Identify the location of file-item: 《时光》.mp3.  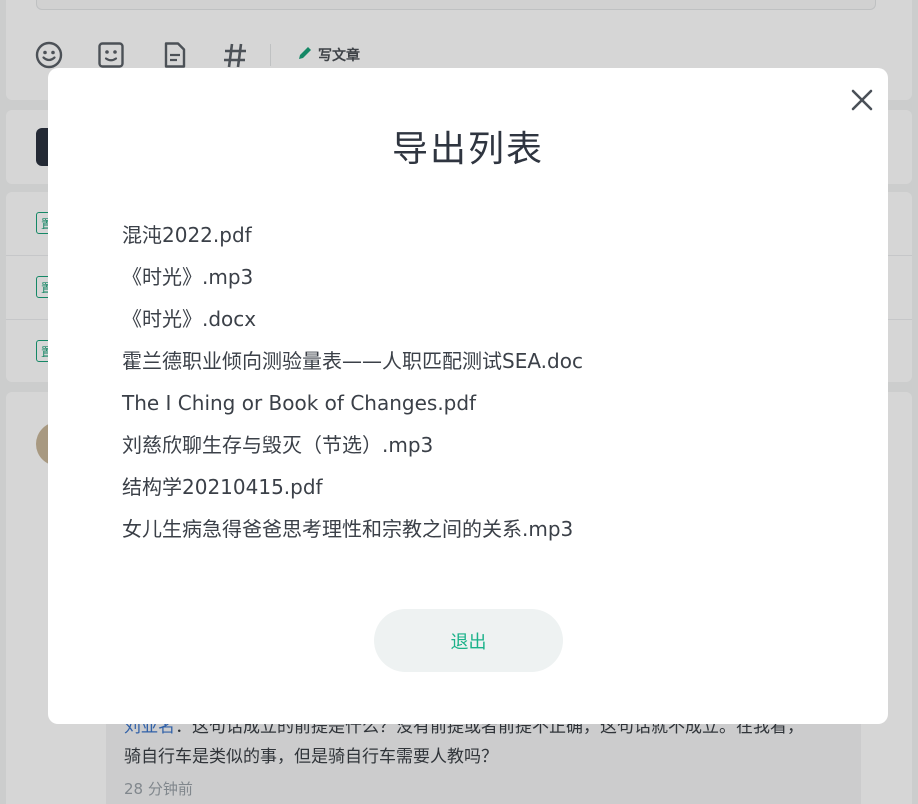
(352, 277).